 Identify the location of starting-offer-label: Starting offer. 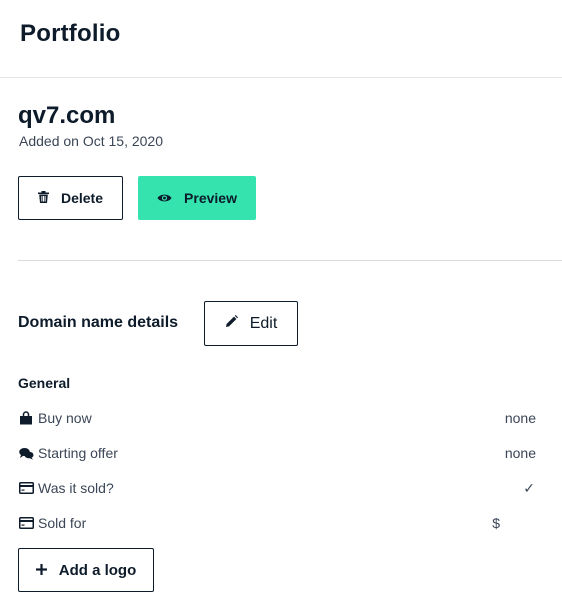
(78, 453).